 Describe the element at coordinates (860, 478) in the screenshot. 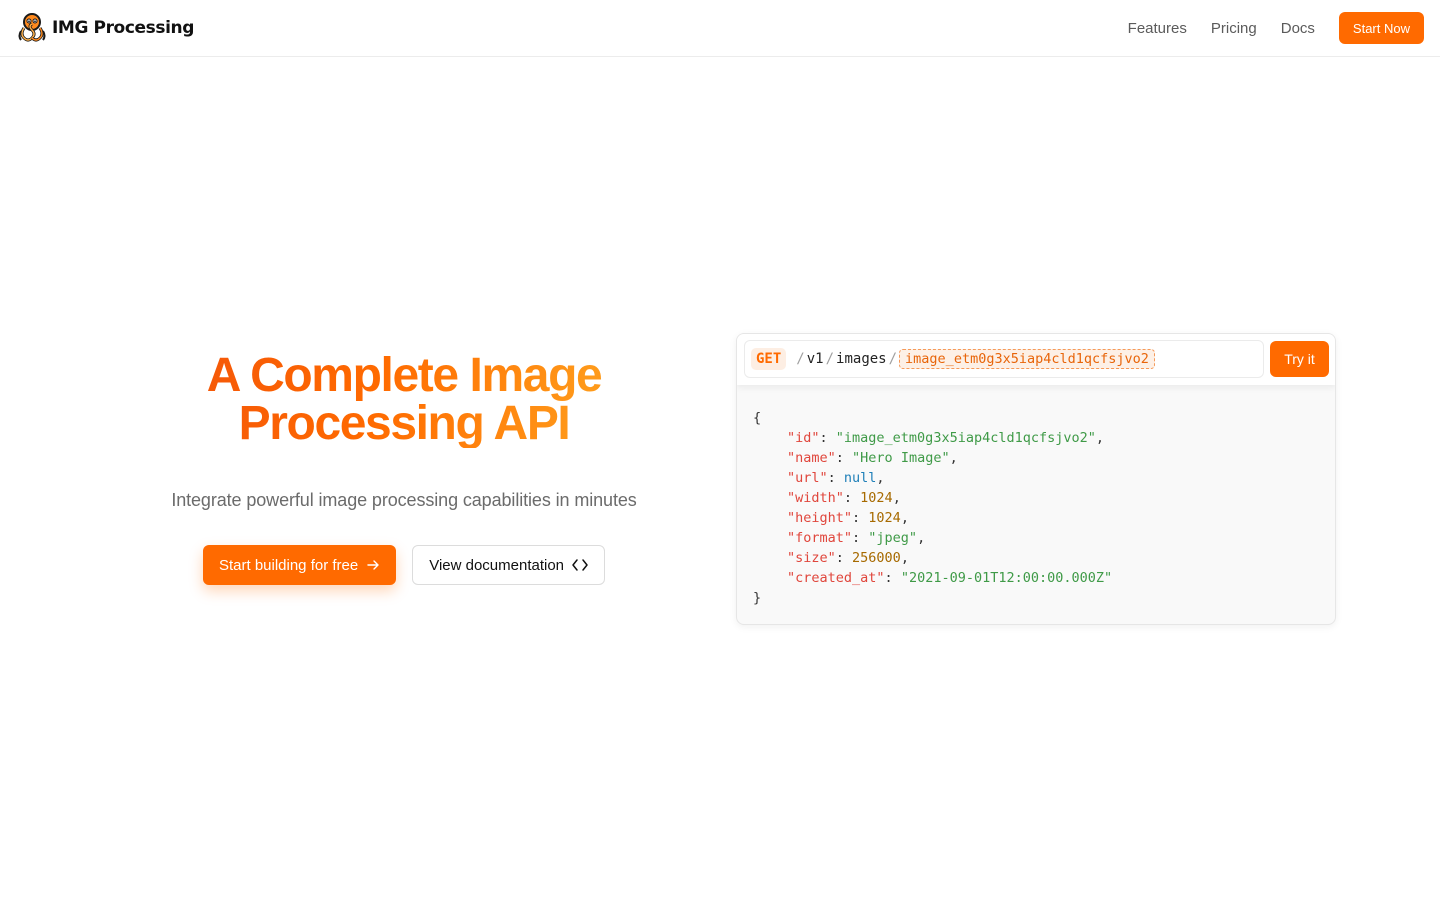

I see `json-value: null` at that location.